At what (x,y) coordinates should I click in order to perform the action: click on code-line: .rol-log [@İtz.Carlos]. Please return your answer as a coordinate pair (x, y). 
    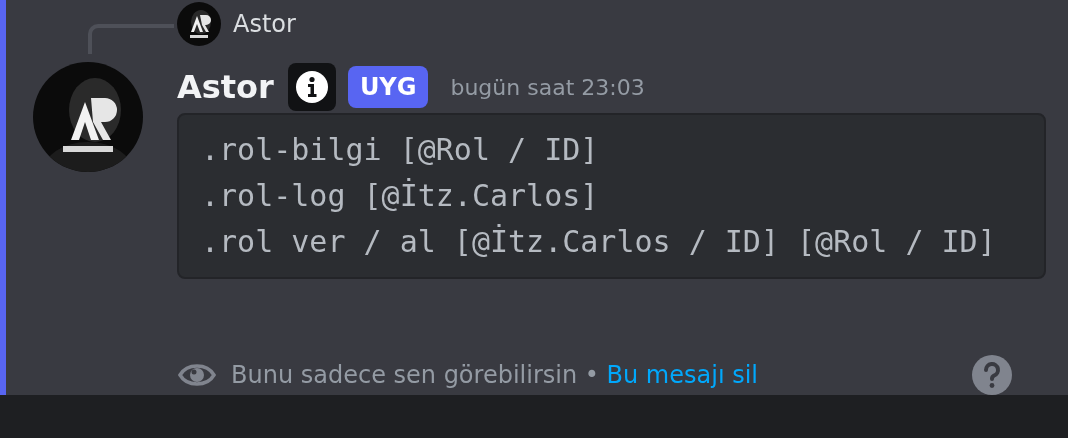
    Looking at the image, I should click on (400, 196).